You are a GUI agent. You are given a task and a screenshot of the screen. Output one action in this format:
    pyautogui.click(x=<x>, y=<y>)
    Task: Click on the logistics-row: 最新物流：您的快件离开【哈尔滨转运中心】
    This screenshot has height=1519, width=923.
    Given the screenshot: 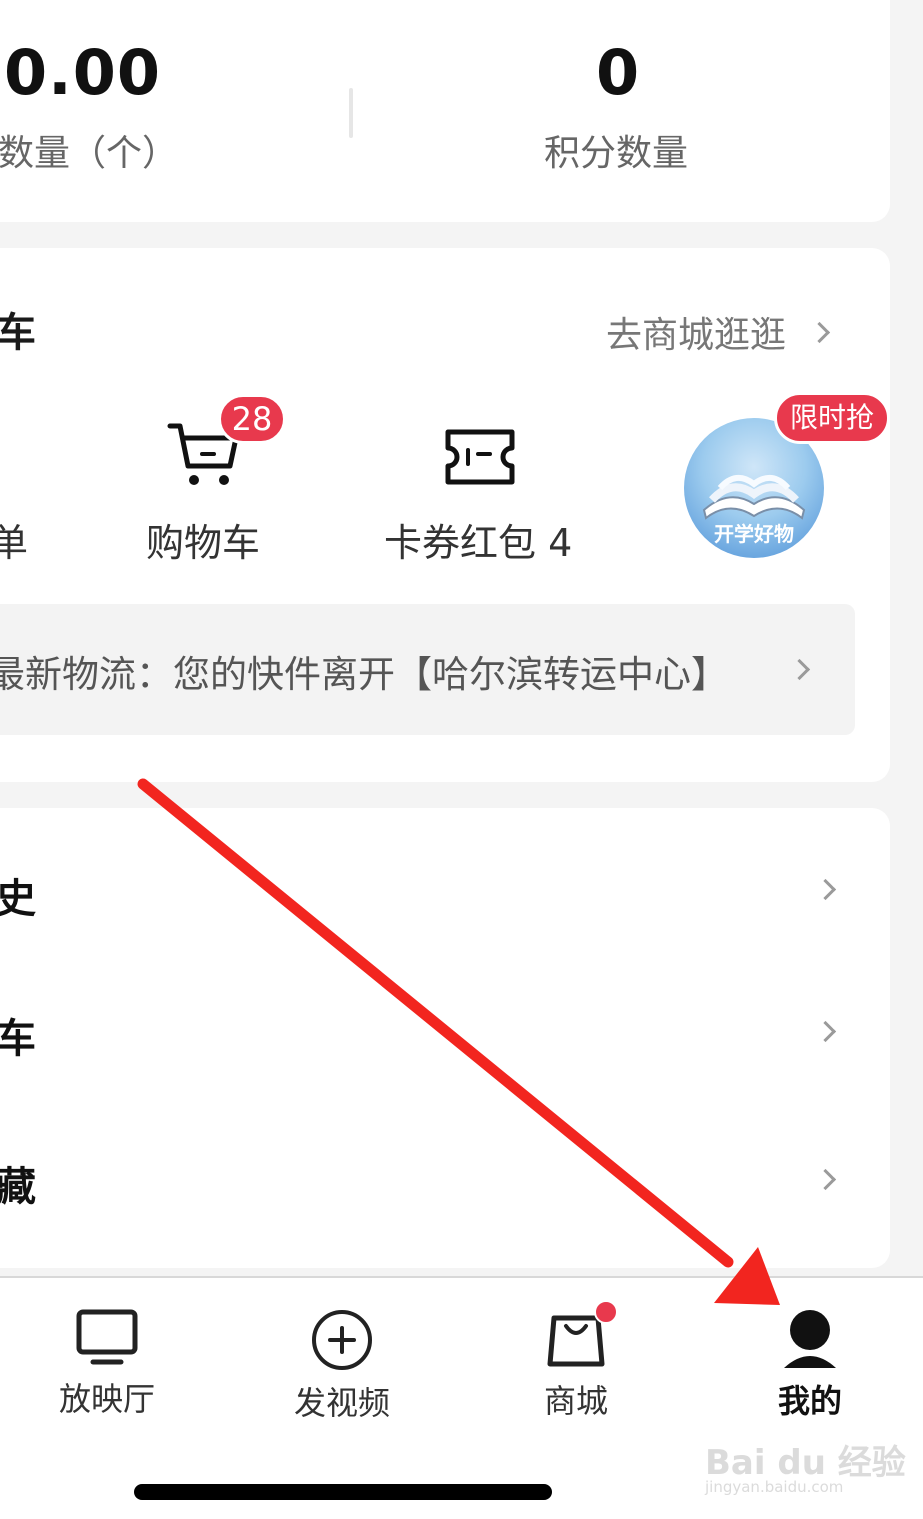 What is the action you would take?
    pyautogui.click(x=427, y=669)
    